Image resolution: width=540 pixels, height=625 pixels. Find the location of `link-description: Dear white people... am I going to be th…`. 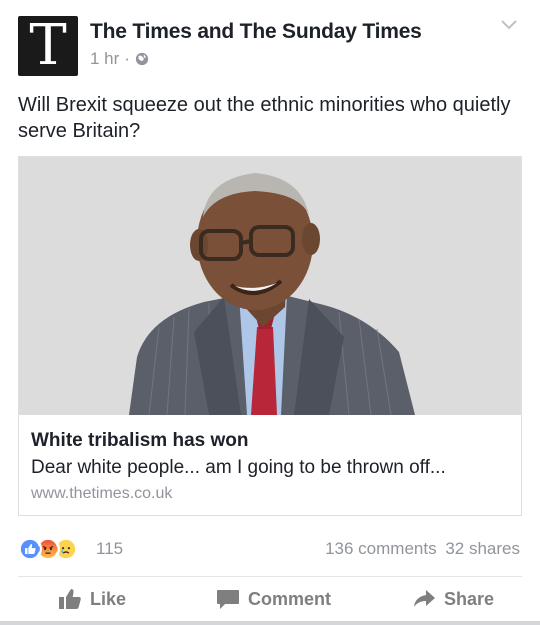

link-description: Dear white people... am I going to be th… is located at coordinates (238, 467).